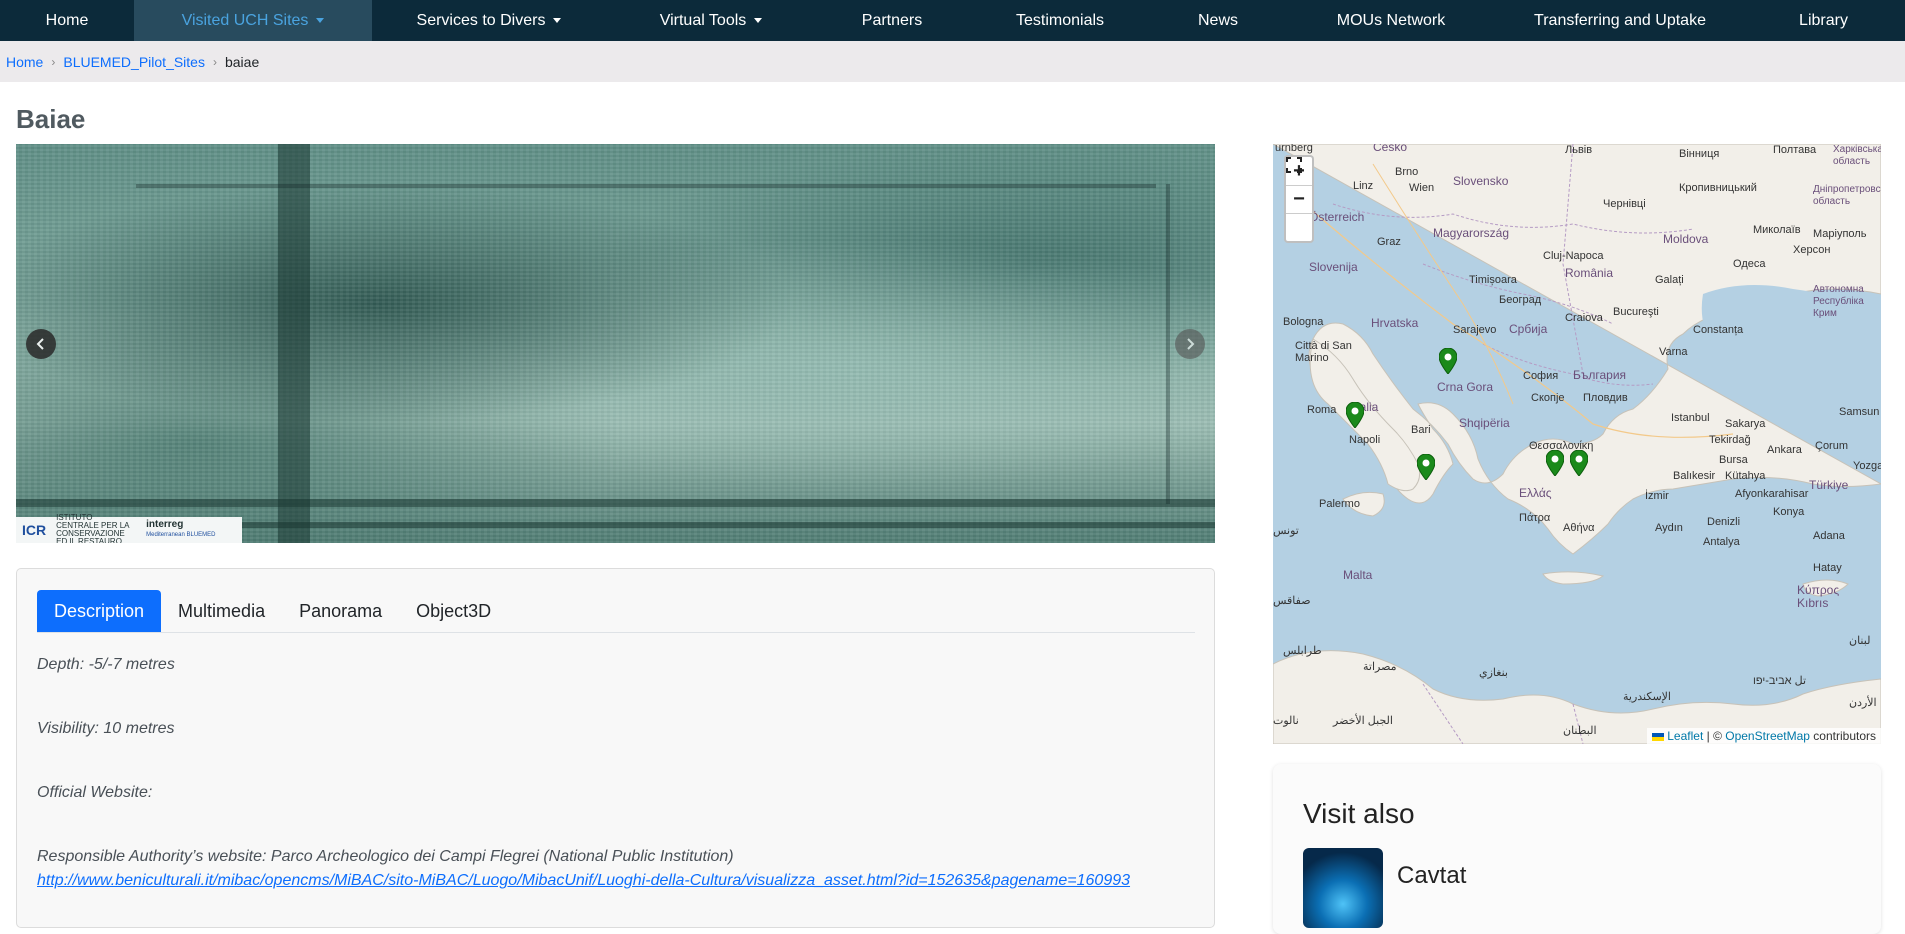 The width and height of the screenshot is (1905, 934). I want to click on map-label: Wien, so click(1422, 188).